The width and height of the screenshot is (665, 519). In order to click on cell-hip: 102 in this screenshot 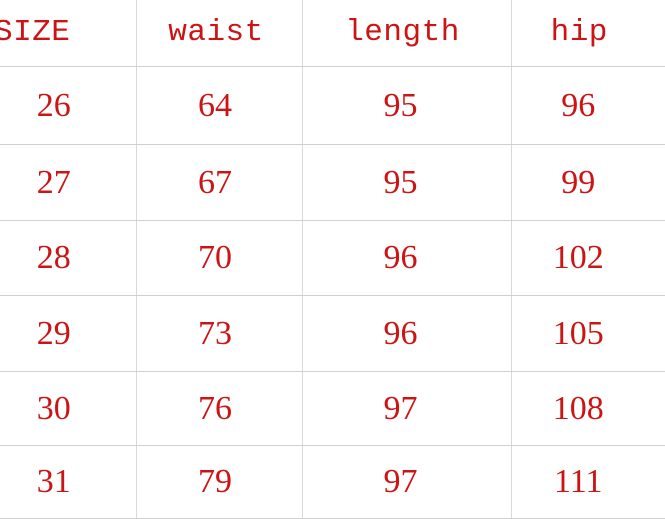, I will do `click(588, 258)`.